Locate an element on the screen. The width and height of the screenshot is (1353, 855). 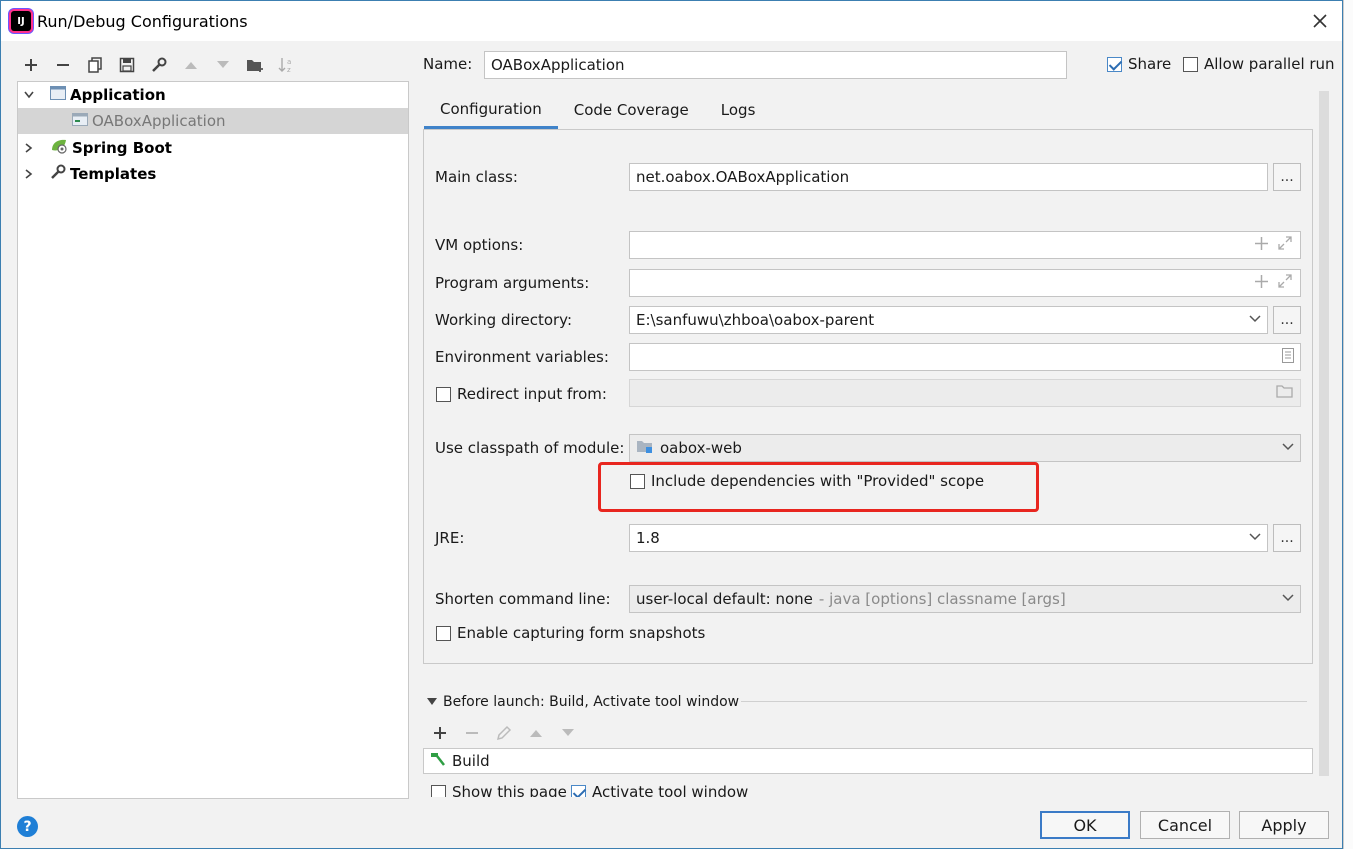
copy-config-button is located at coordinates (95, 65).